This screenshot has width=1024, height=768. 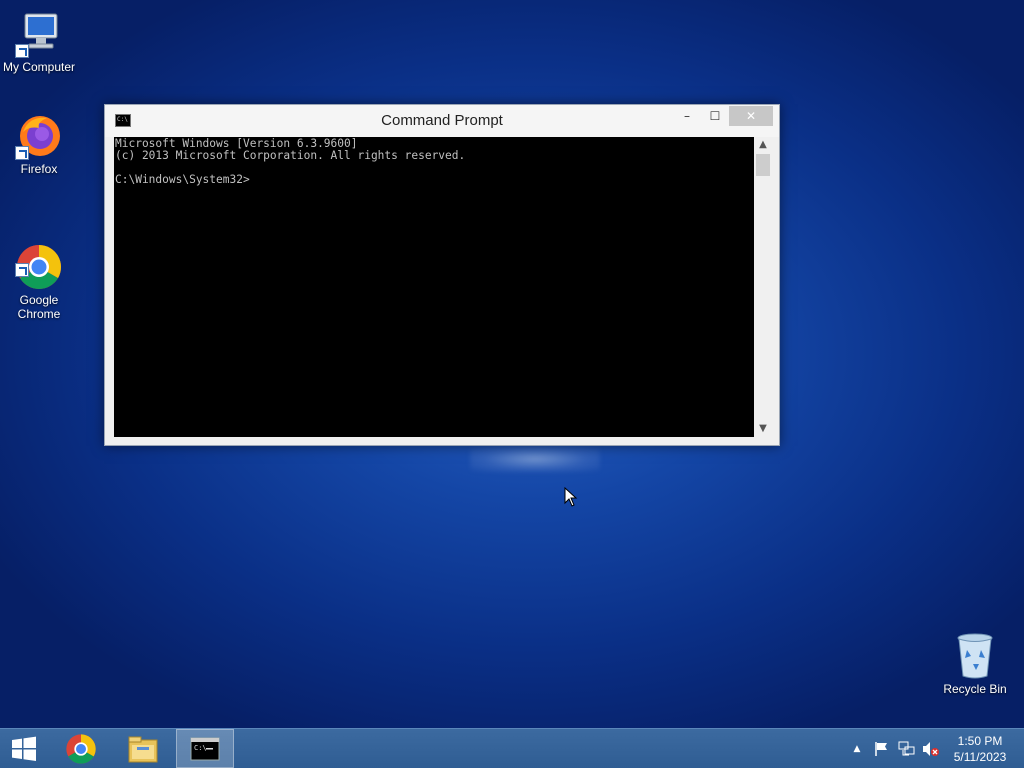 What do you see at coordinates (975, 689) in the screenshot?
I see `desktop-icon-label: Recycle Bin` at bounding box center [975, 689].